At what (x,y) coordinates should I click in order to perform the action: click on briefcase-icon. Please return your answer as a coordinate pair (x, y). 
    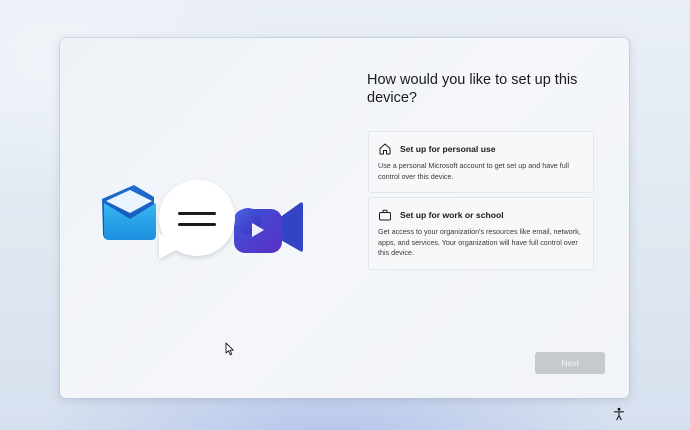
    Looking at the image, I should click on (385, 215).